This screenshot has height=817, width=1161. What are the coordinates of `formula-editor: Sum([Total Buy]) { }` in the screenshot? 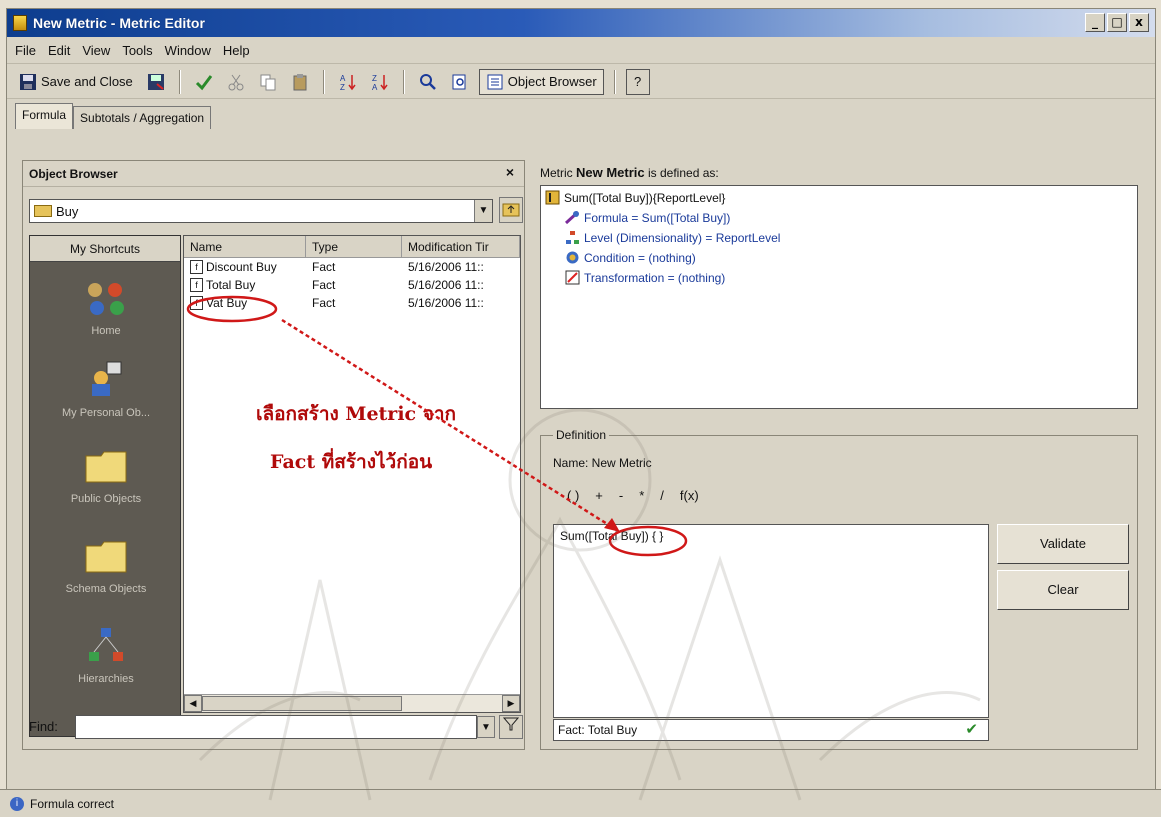 It's located at (771, 621).